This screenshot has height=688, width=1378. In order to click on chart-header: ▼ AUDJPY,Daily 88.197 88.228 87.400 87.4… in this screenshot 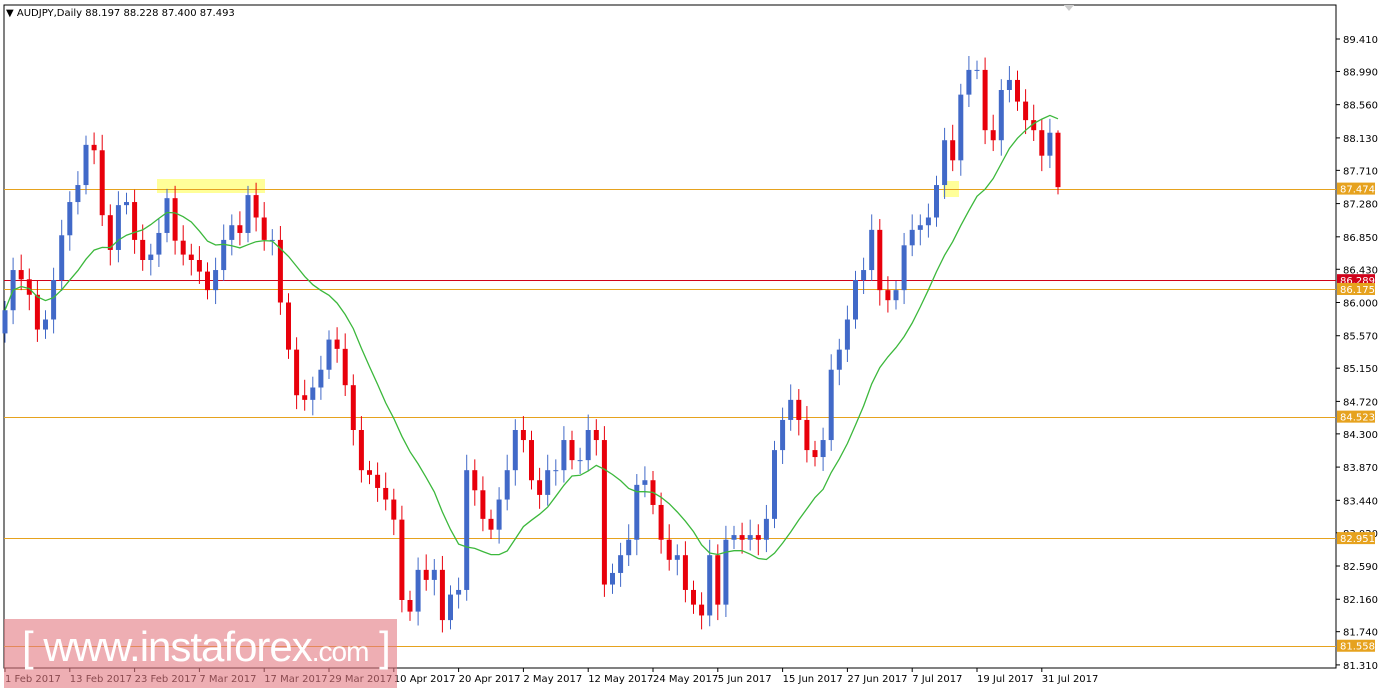, I will do `click(120, 13)`.